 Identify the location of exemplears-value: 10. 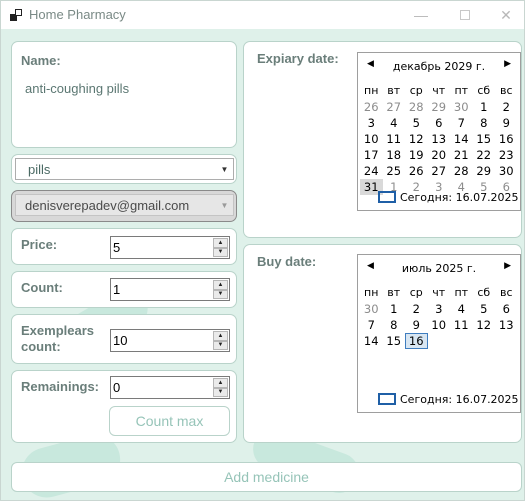
(120, 340).